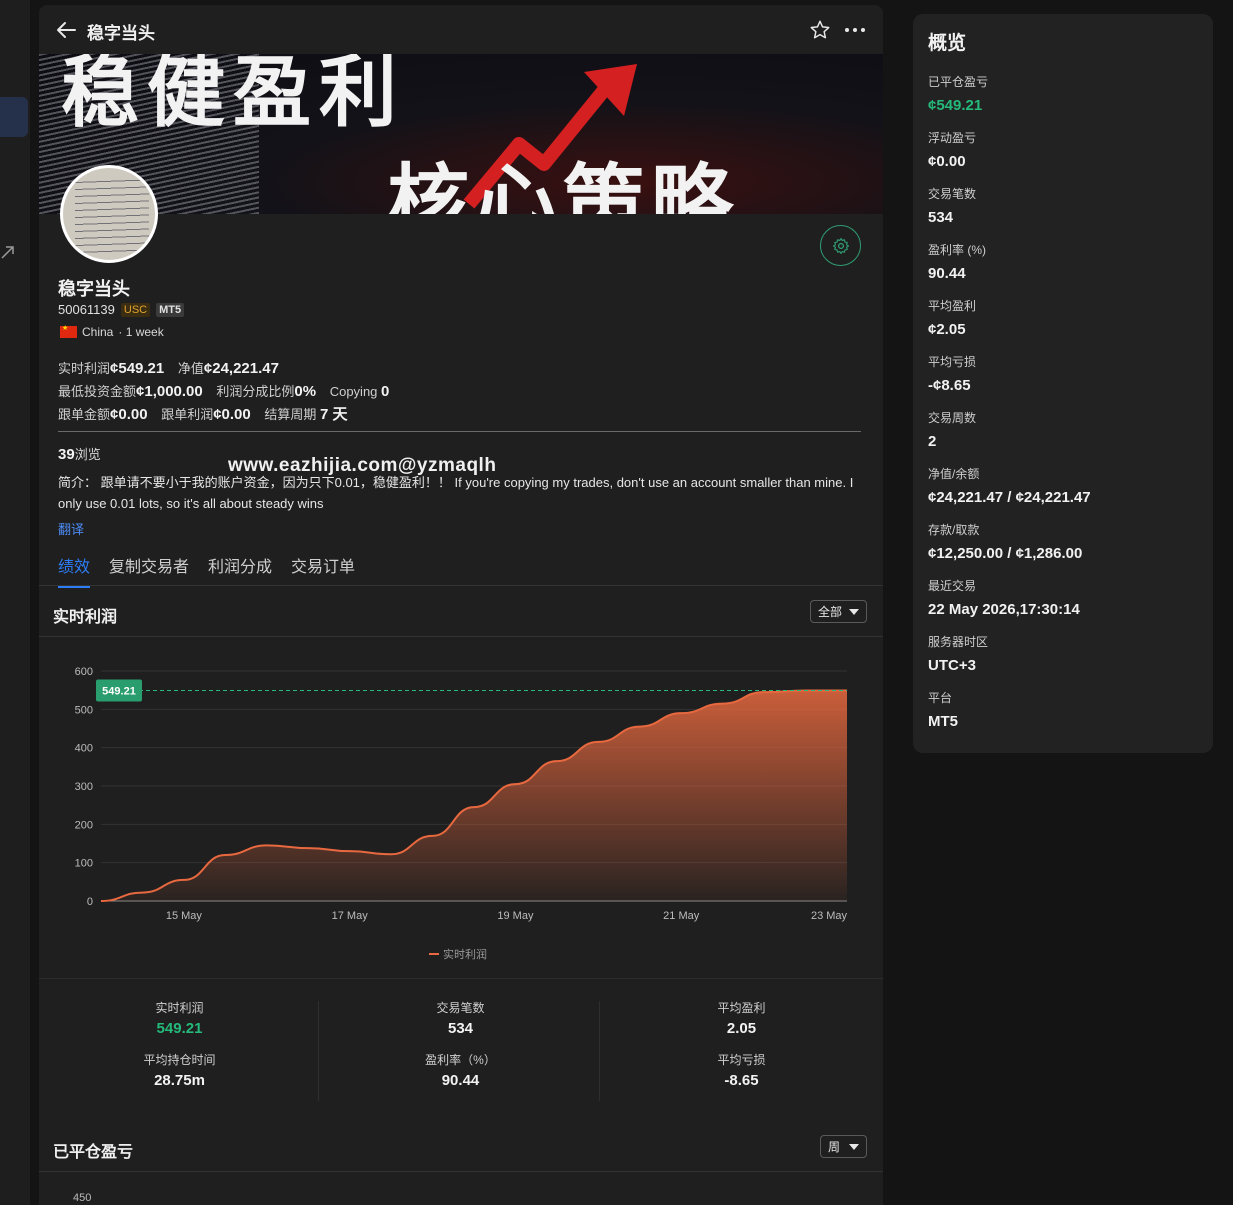  Describe the element at coordinates (233, 95) in the screenshot. I see `banner-headline: 稳健盈利` at that location.